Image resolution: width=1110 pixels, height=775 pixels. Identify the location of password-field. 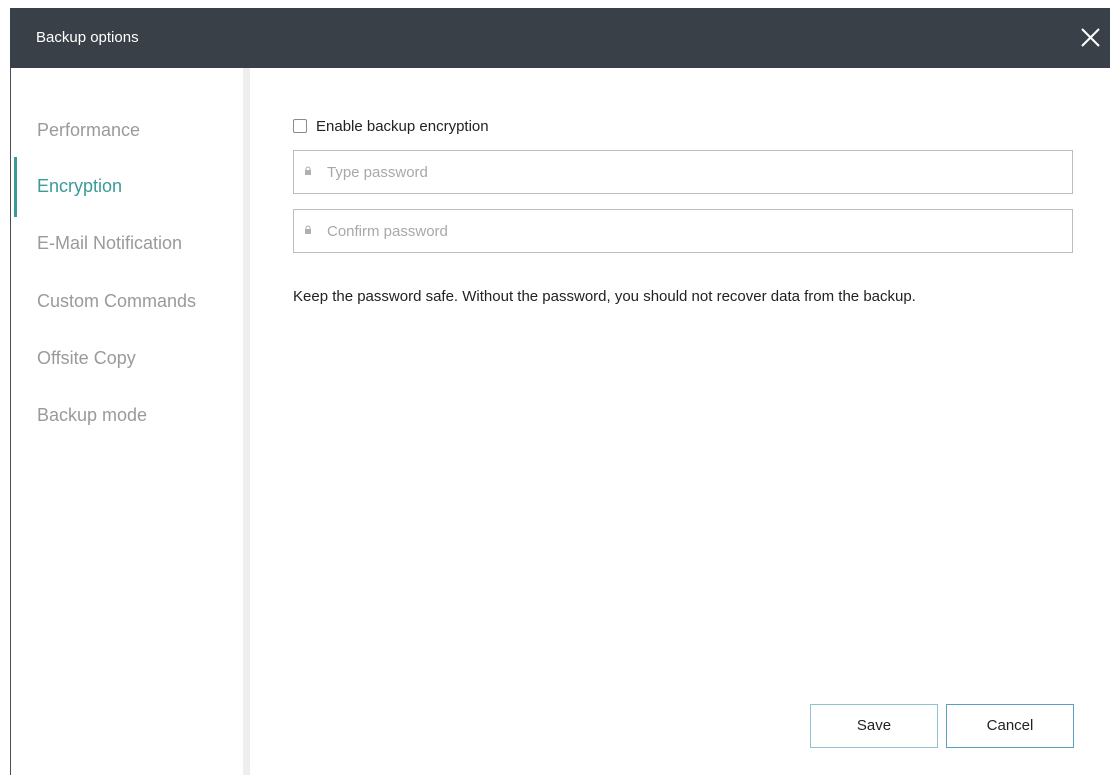
(683, 172).